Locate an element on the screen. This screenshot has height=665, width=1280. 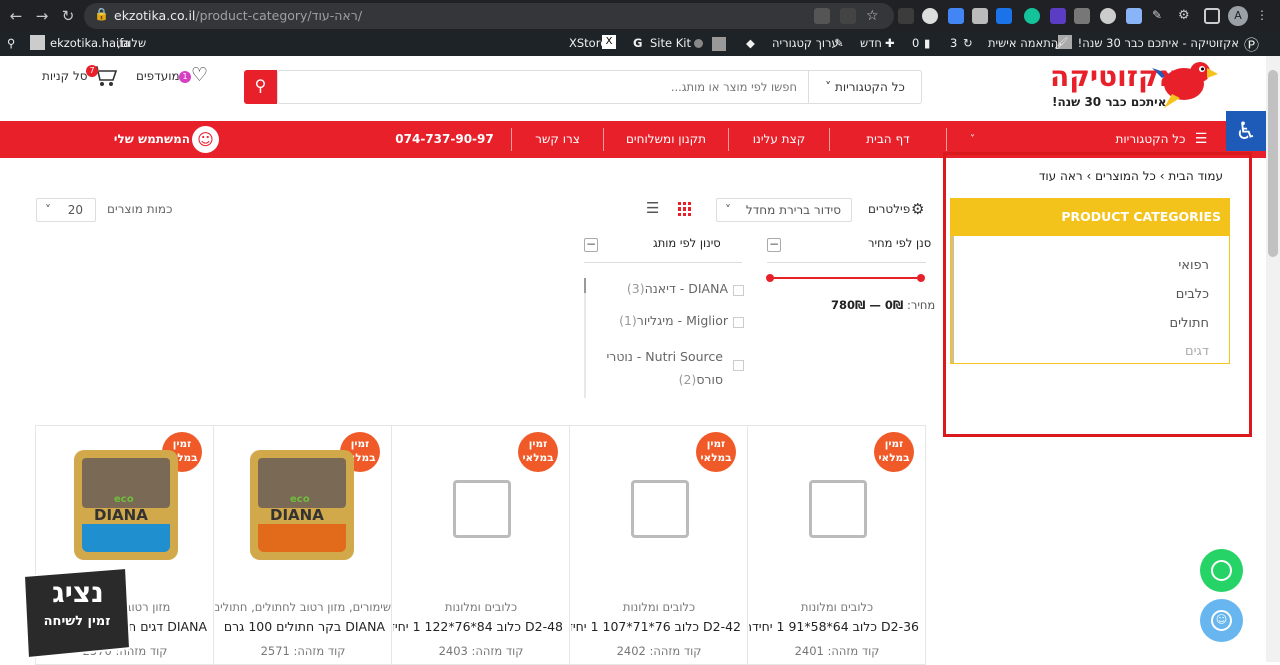
extension-wordpress-icon is located at coordinates (1108, 16).